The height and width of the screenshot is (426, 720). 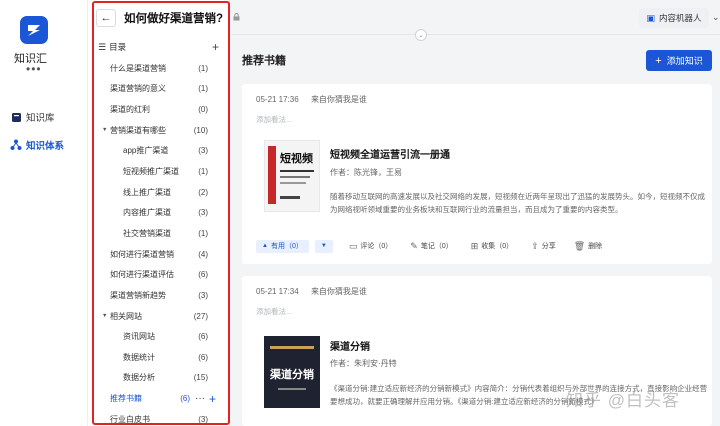 What do you see at coordinates (159, 357) in the screenshot?
I see `toc-item: 数据统计 (6)` at bounding box center [159, 357].